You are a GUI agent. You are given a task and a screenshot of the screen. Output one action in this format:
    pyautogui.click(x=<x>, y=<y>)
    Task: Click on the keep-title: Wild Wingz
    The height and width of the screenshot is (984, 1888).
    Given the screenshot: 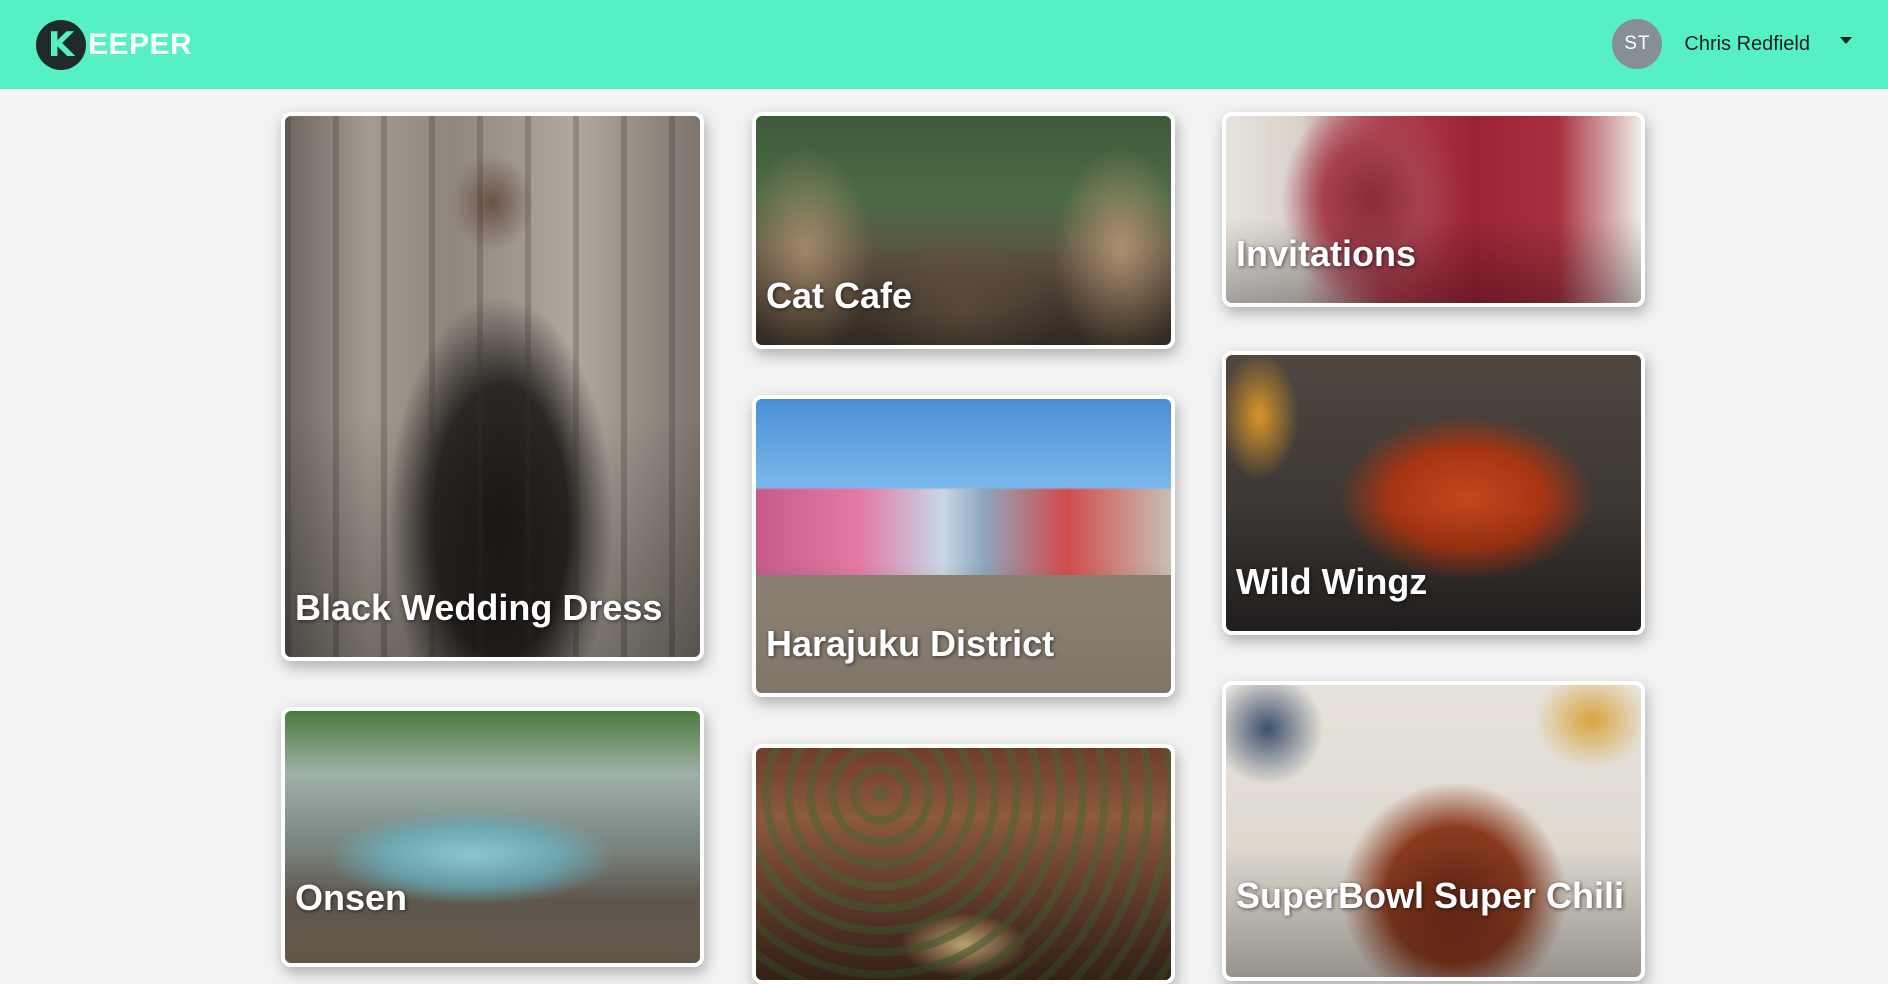 What is the action you would take?
    pyautogui.click(x=1332, y=581)
    